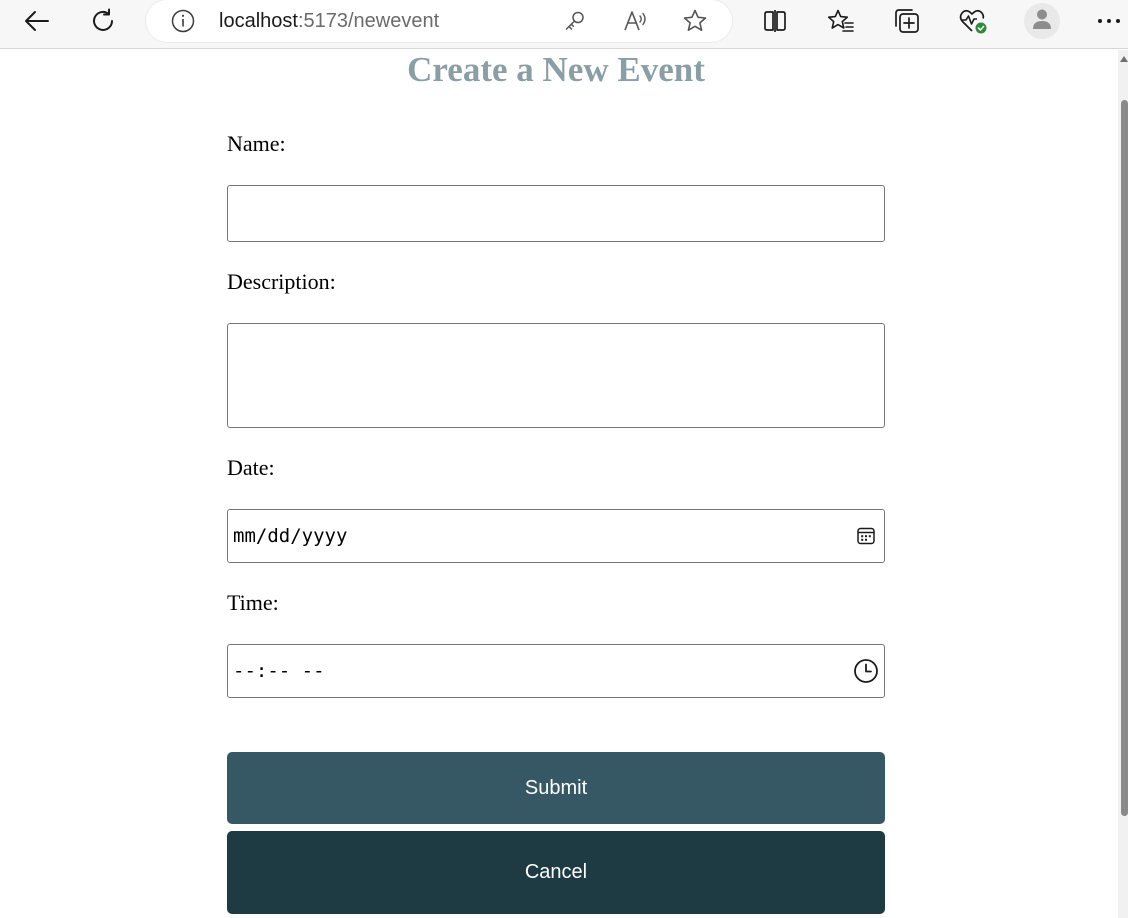 The image size is (1128, 918). I want to click on date-label: Date:, so click(251, 467).